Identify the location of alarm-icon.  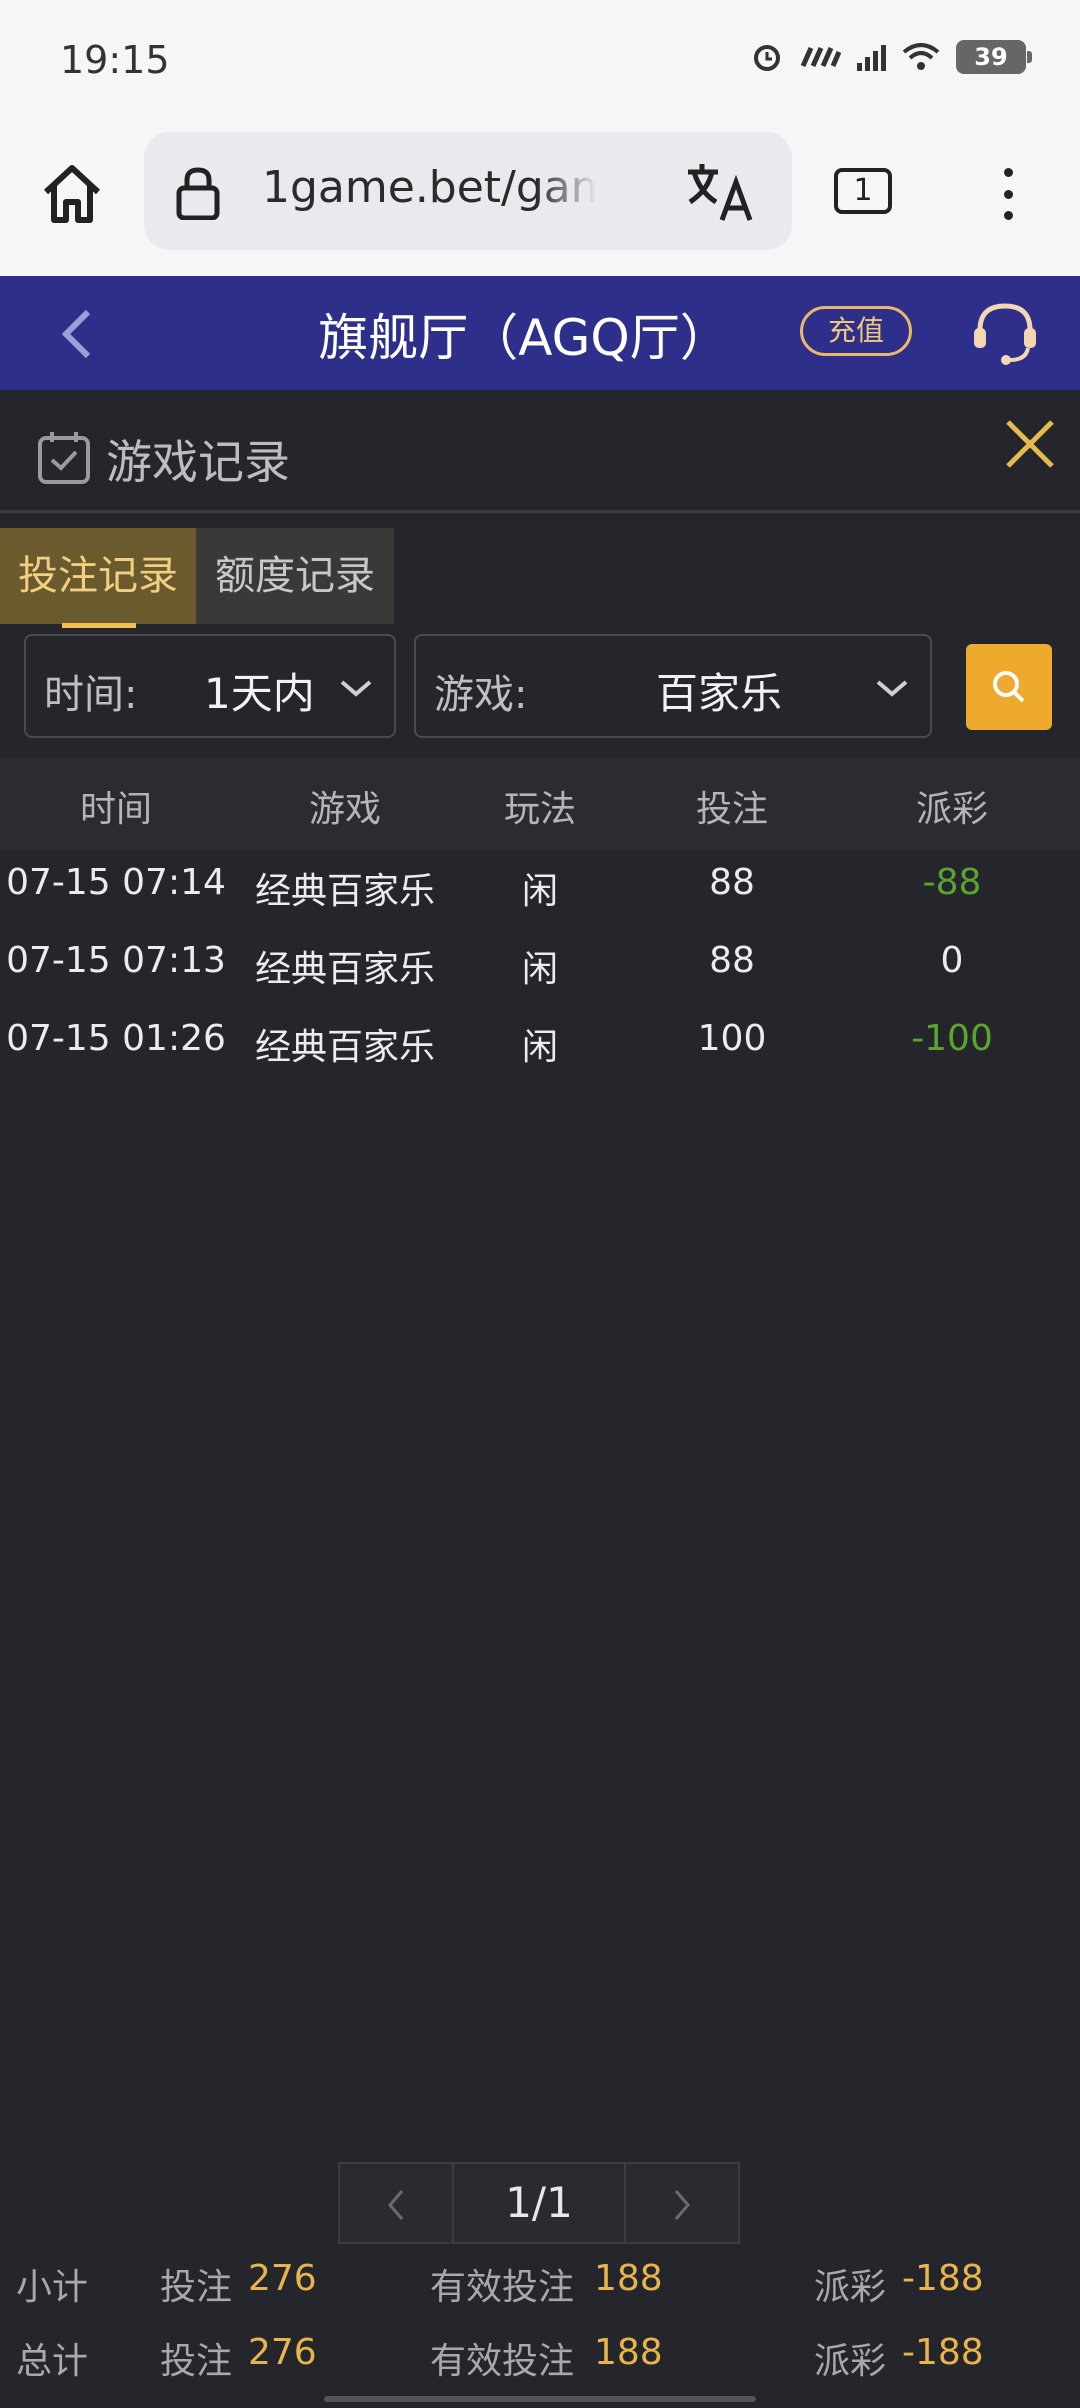
(767, 58).